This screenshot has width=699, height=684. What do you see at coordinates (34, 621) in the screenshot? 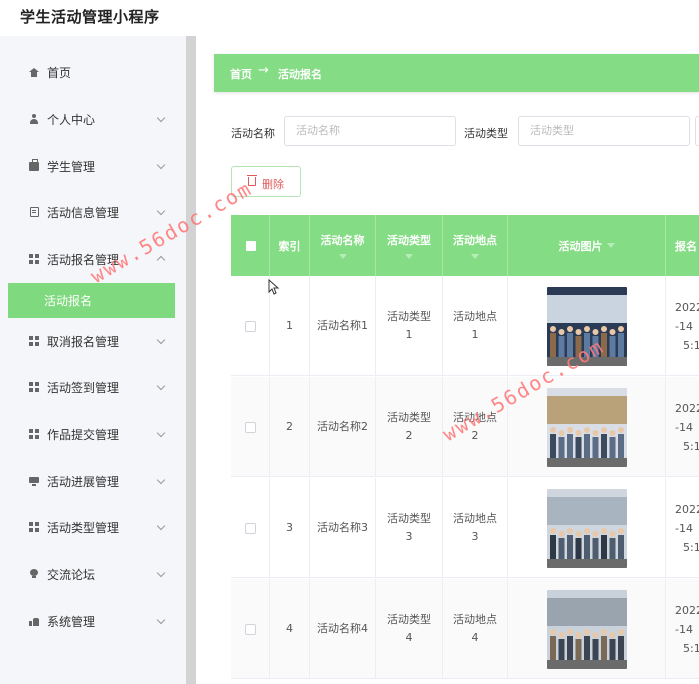
I see `thumbs-up-icon` at bounding box center [34, 621].